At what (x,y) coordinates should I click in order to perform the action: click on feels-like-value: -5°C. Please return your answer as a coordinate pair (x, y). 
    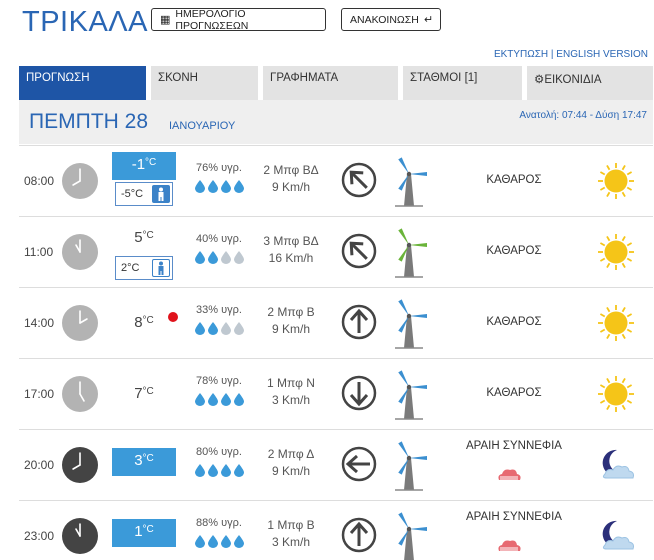
    Looking at the image, I should click on (132, 194).